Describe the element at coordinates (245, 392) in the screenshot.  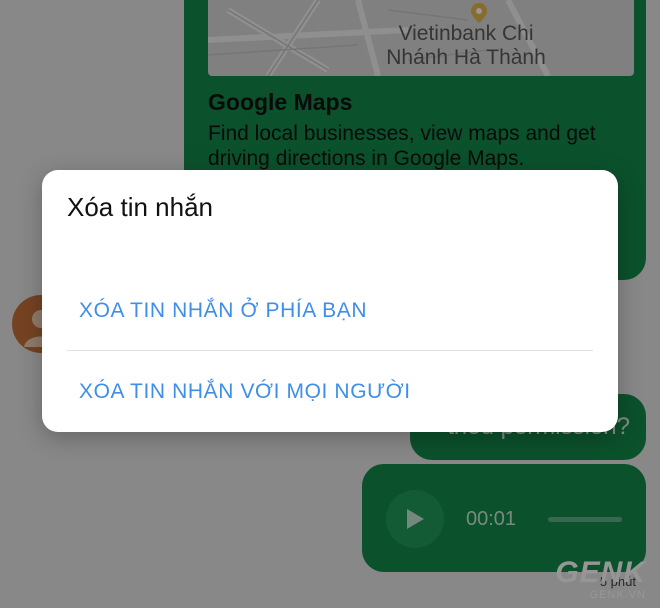
I see `delete-for-everyone-button: XÓA TIN NHẮN VỚI MỌI NGƯỜI` at that location.